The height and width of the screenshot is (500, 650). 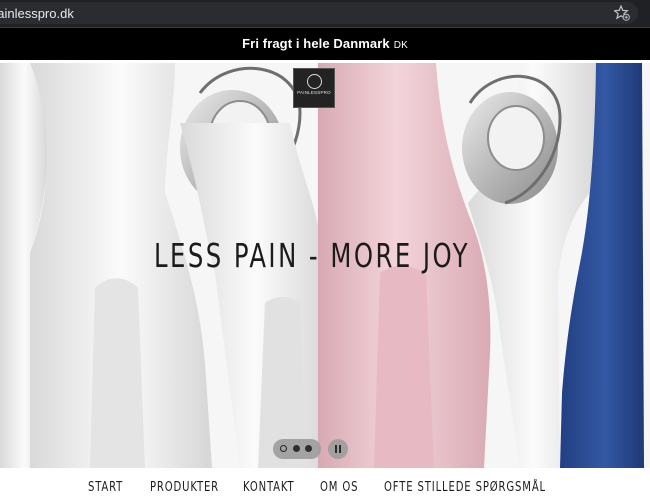 What do you see at coordinates (319, 13) in the screenshot?
I see `url-field: painlesspro.dk` at bounding box center [319, 13].